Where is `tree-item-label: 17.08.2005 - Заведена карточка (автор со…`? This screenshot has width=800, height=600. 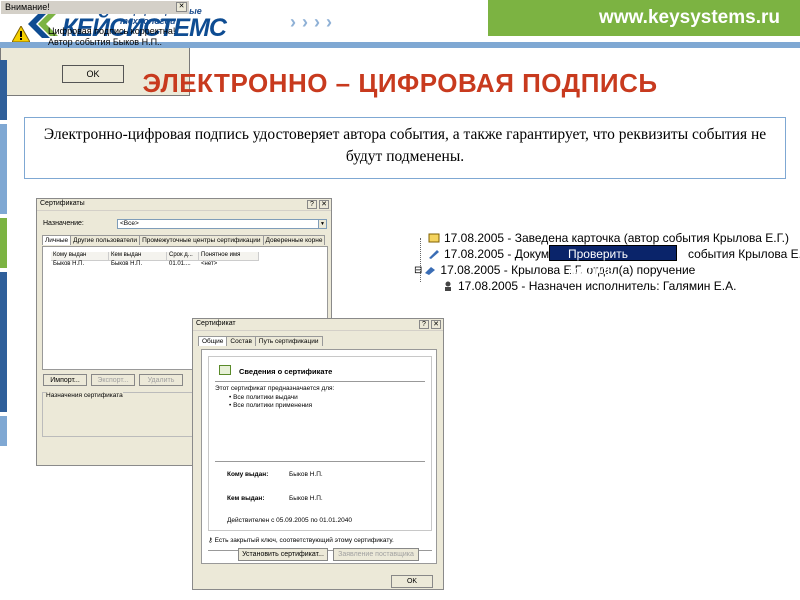
tree-item-label: 17.08.2005 - Заведена карточка (автор со… is located at coordinates (616, 238).